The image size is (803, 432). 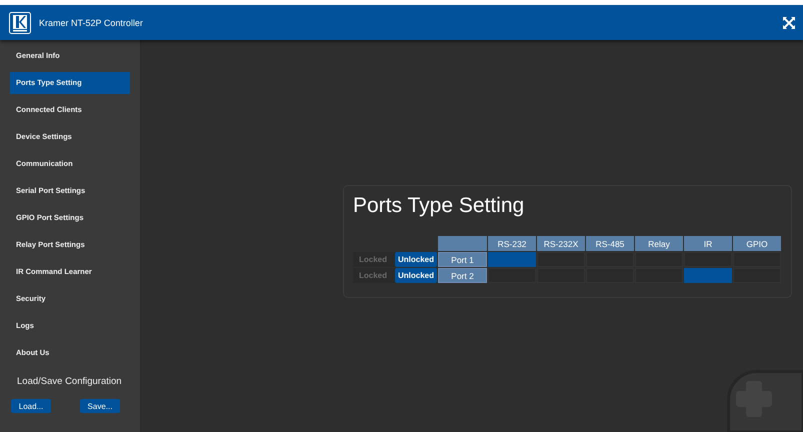 What do you see at coordinates (462, 243) in the screenshot?
I see `table-header-cell` at bounding box center [462, 243].